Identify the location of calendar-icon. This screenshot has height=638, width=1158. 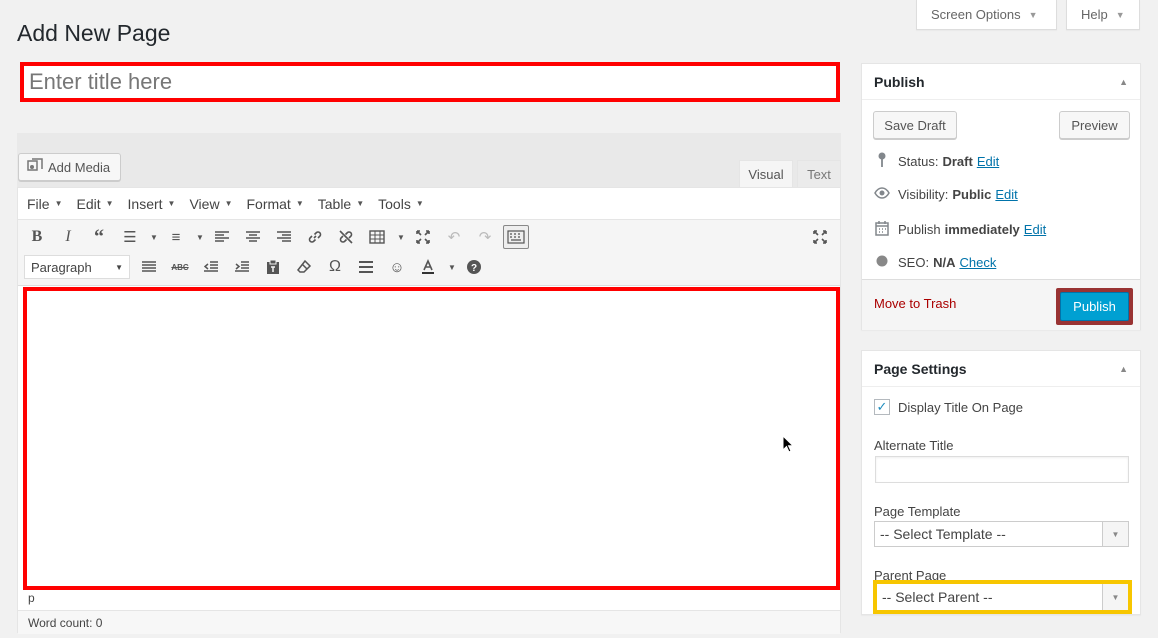
(882, 229).